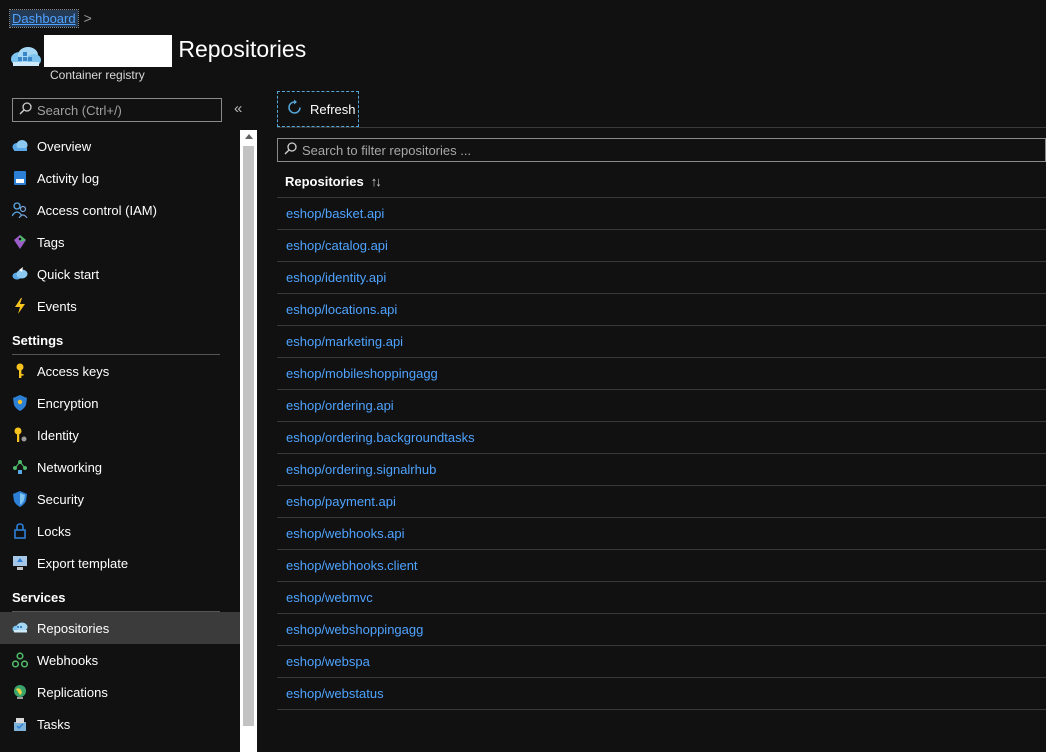  Describe the element at coordinates (661, 109) in the screenshot. I see `command-bar: Refresh` at that location.